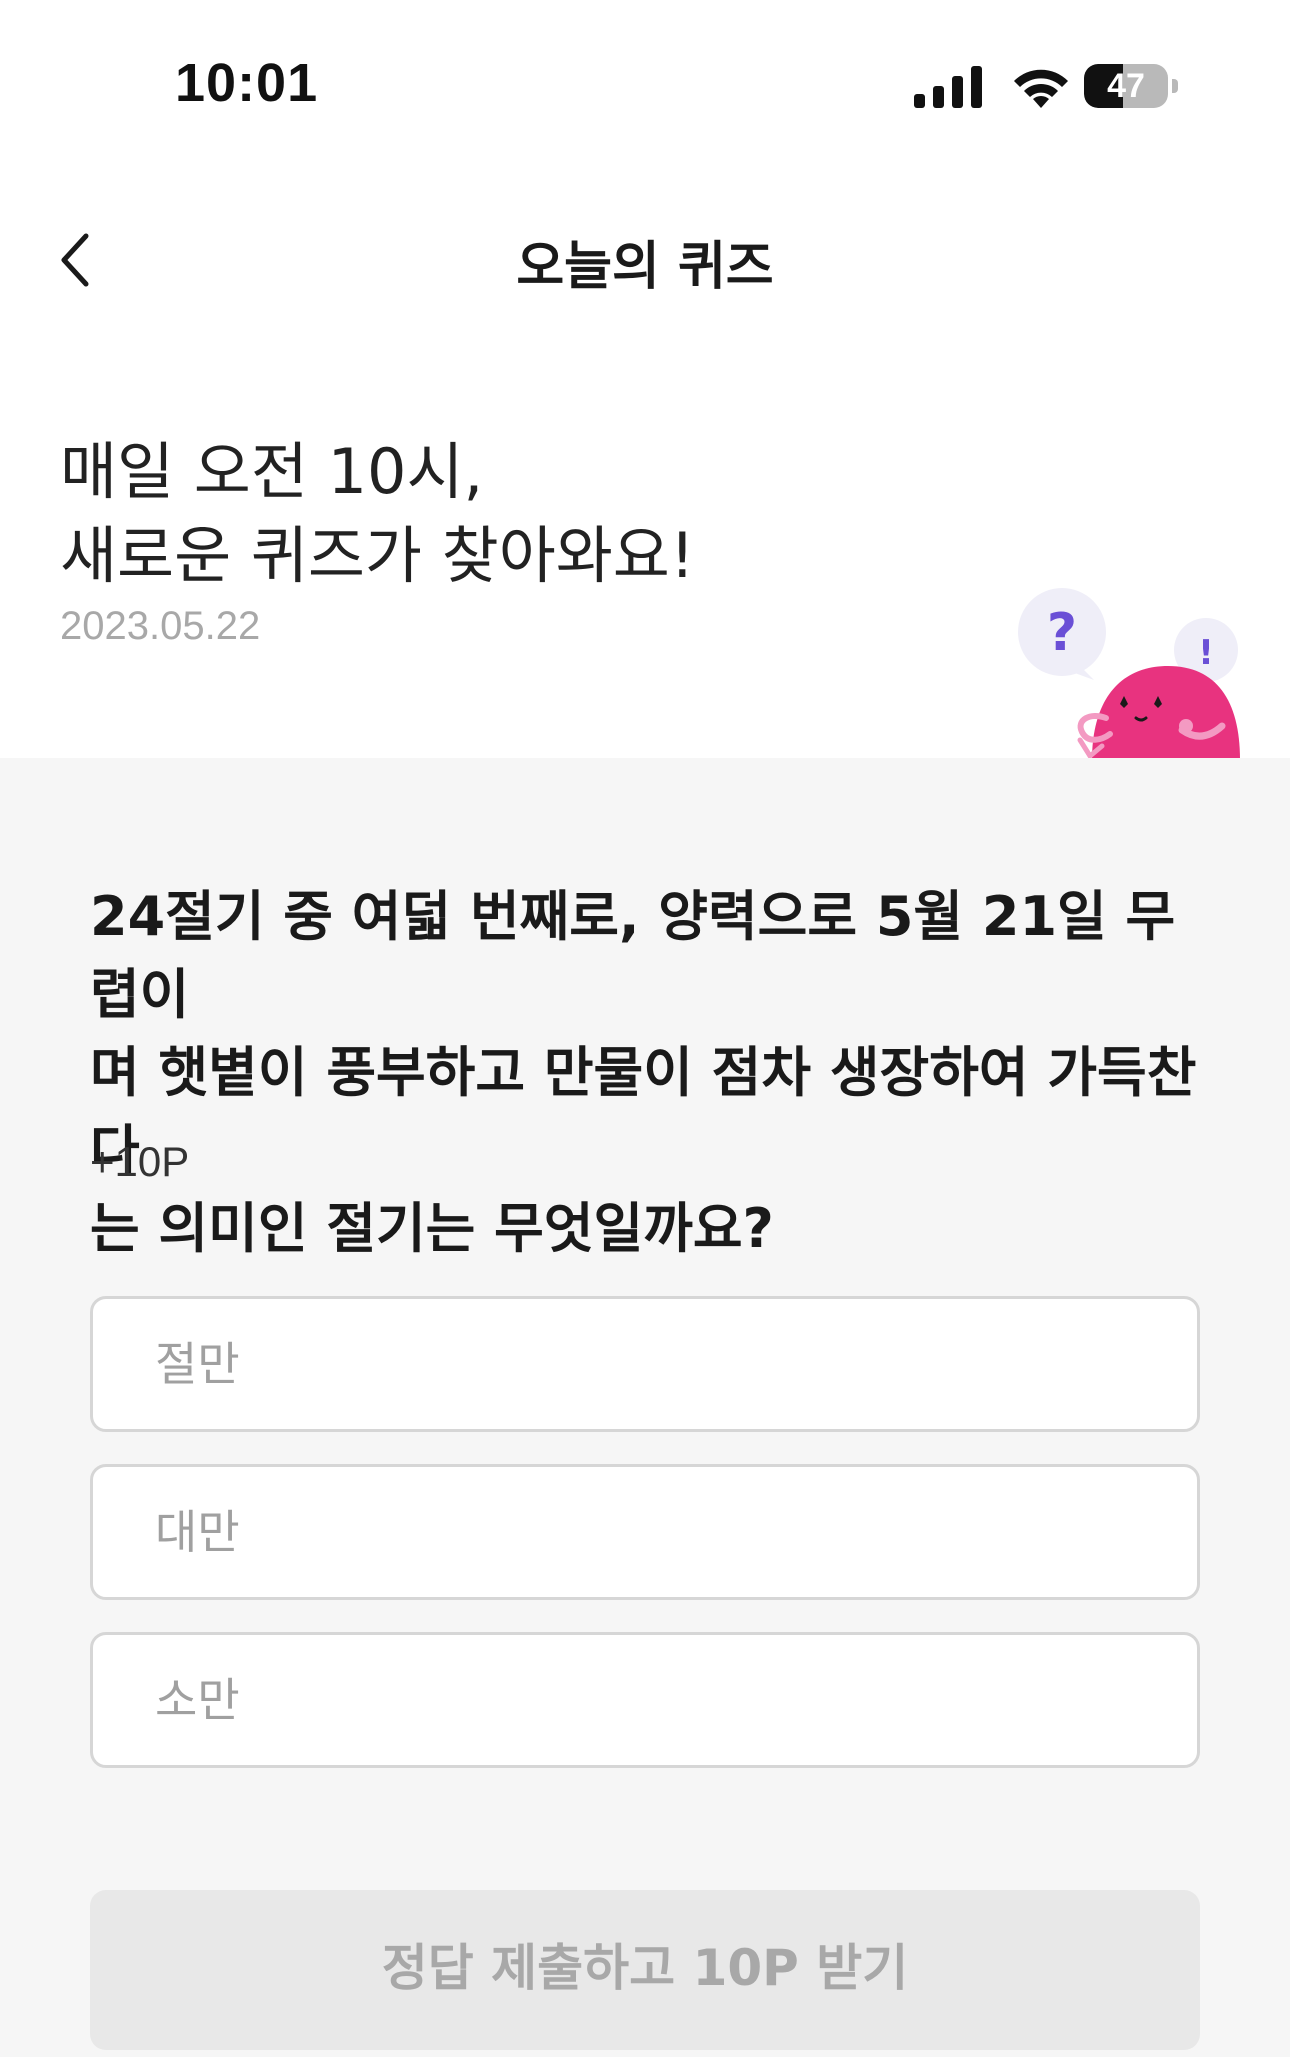 The height and width of the screenshot is (2057, 1290). What do you see at coordinates (948, 87) in the screenshot?
I see `cellular-signal-icon` at bounding box center [948, 87].